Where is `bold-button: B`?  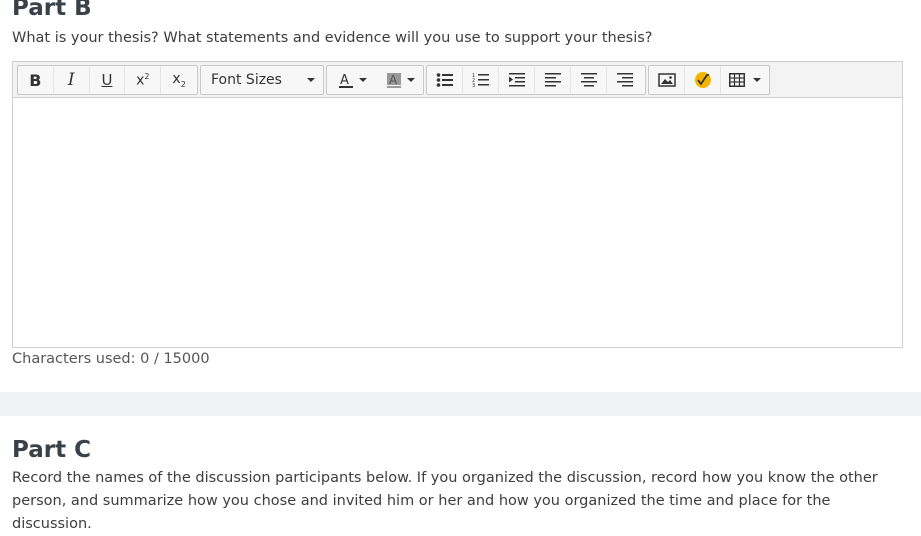
bold-button: B is located at coordinates (36, 80).